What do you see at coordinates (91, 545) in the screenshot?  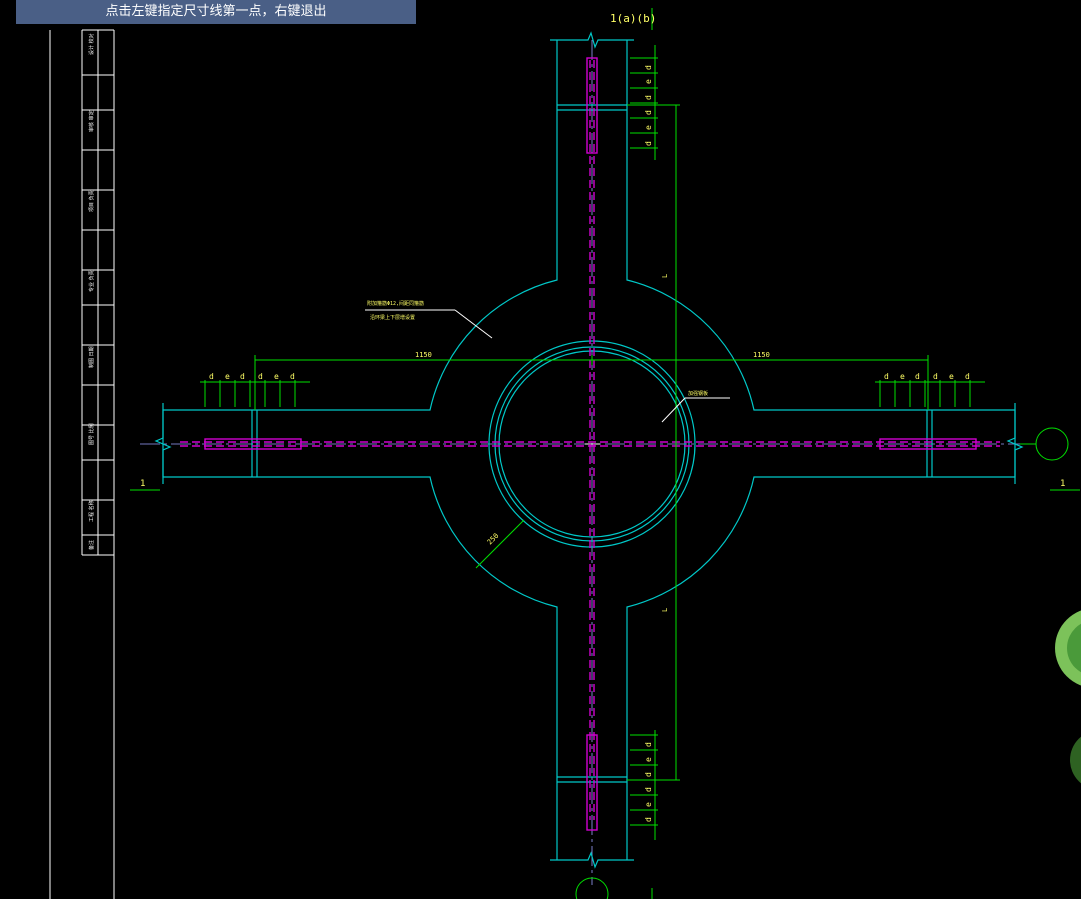 I see `title-cell-8: 备注` at bounding box center [91, 545].